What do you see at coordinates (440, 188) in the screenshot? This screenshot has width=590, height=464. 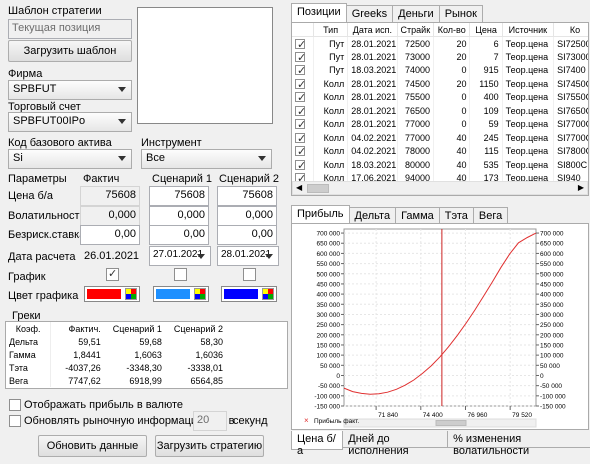 I see `positions-hscrollbar: ◀ ▶` at bounding box center [440, 188].